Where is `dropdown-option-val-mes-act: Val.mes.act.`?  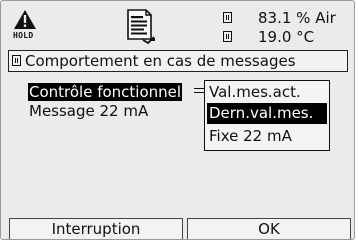
dropdown-option-val-mes-act: Val.mes.act. is located at coordinates (267, 92).